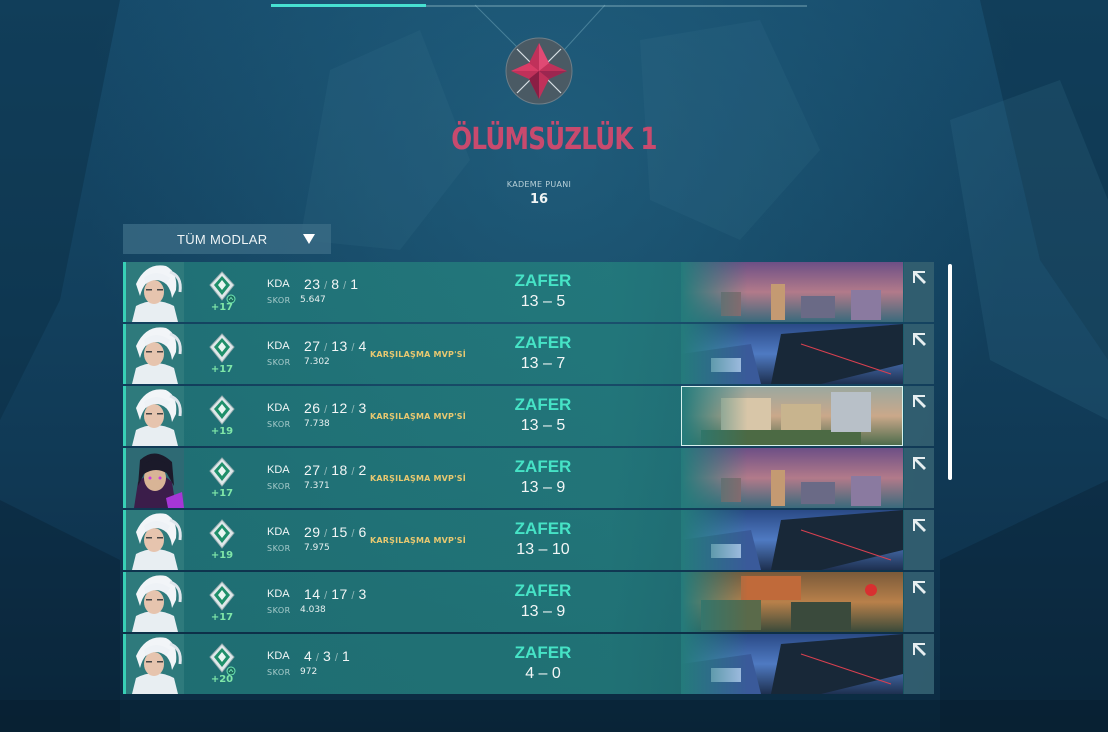  What do you see at coordinates (312, 284) in the screenshot?
I see `kills: 23` at bounding box center [312, 284].